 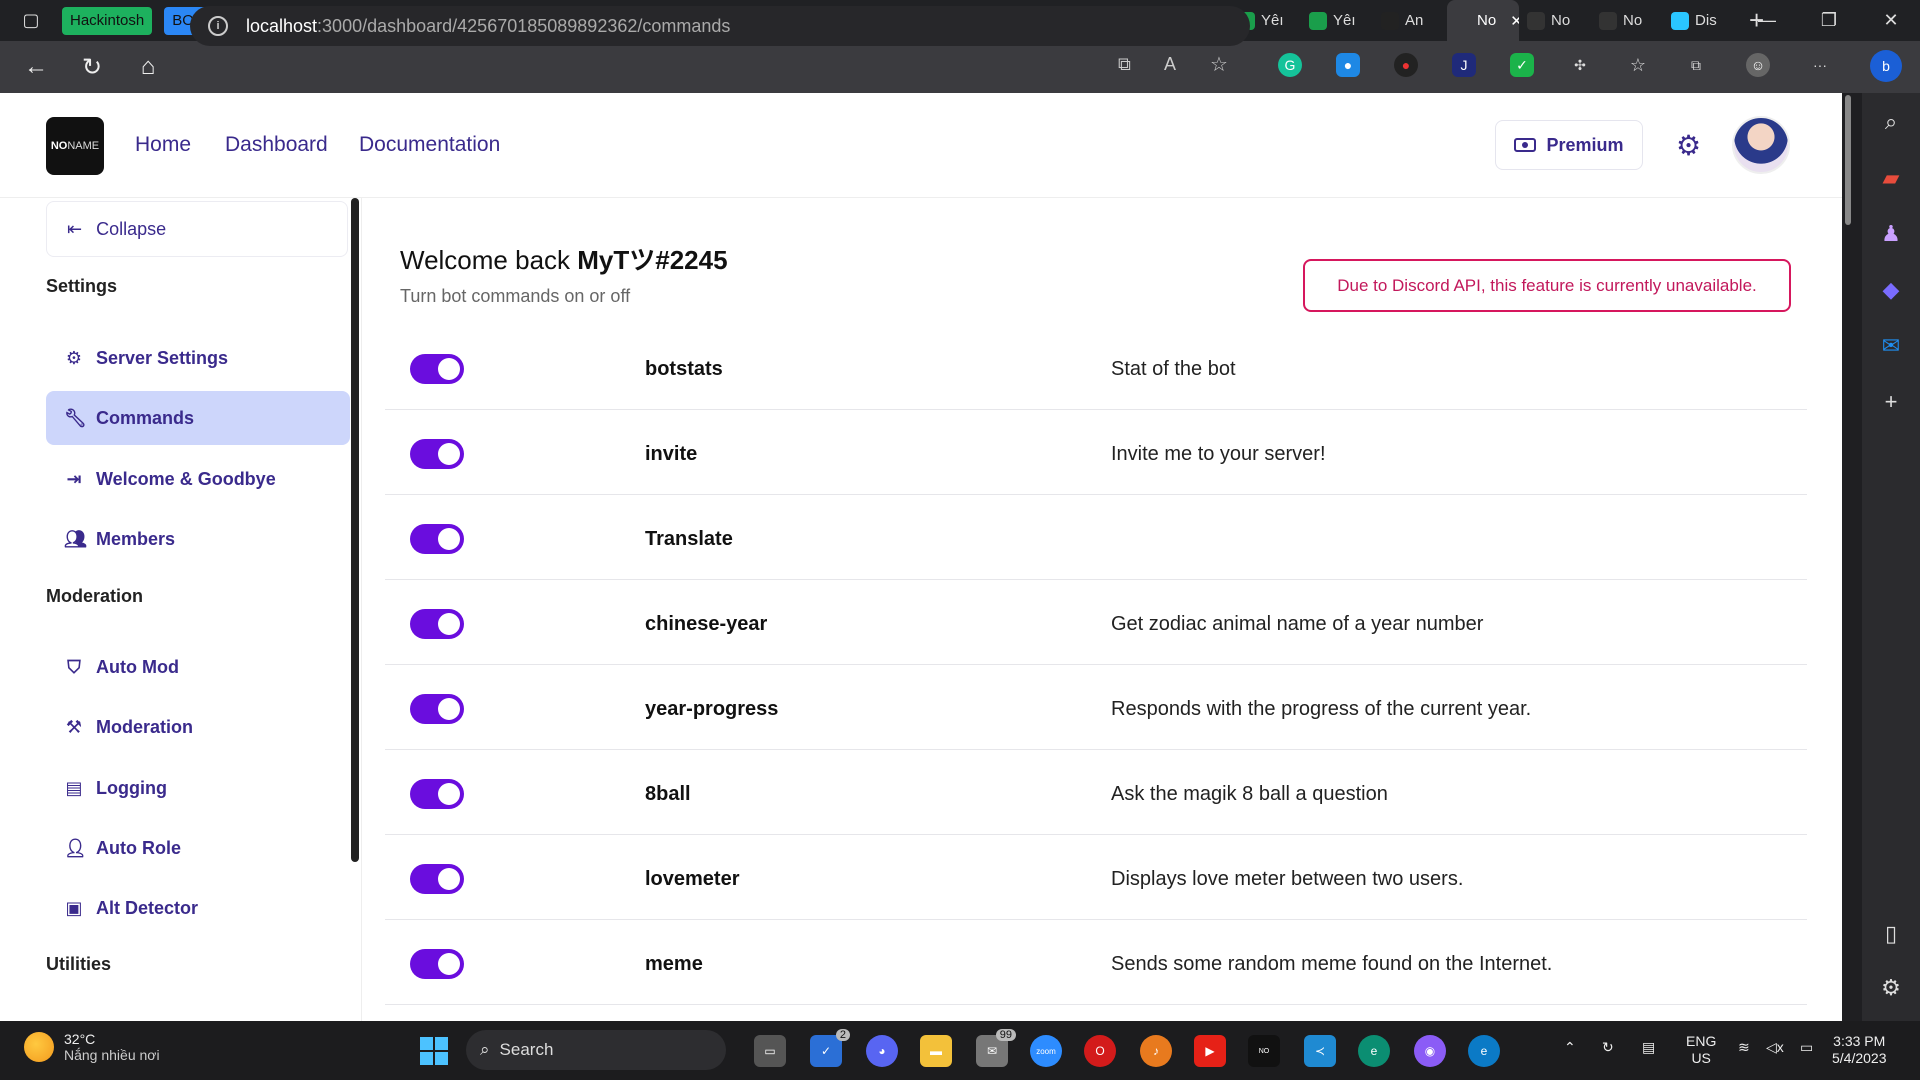 What do you see at coordinates (1648, 1047) in the screenshot?
I see `app-tray-icon: ▤` at bounding box center [1648, 1047].